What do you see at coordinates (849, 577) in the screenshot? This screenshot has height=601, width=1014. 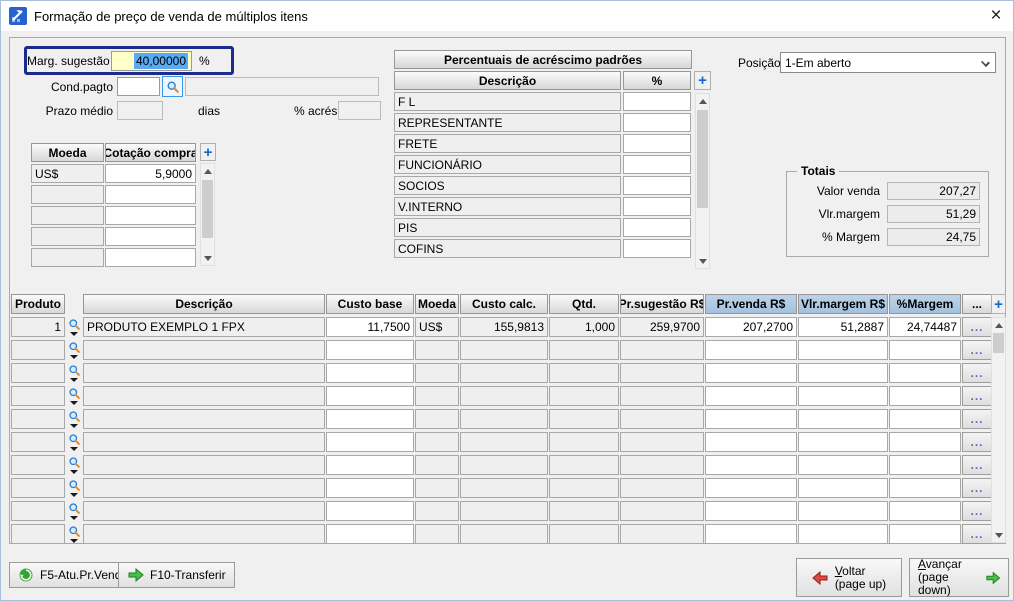 I see `voltar-button: Voltar (page up)` at bounding box center [849, 577].